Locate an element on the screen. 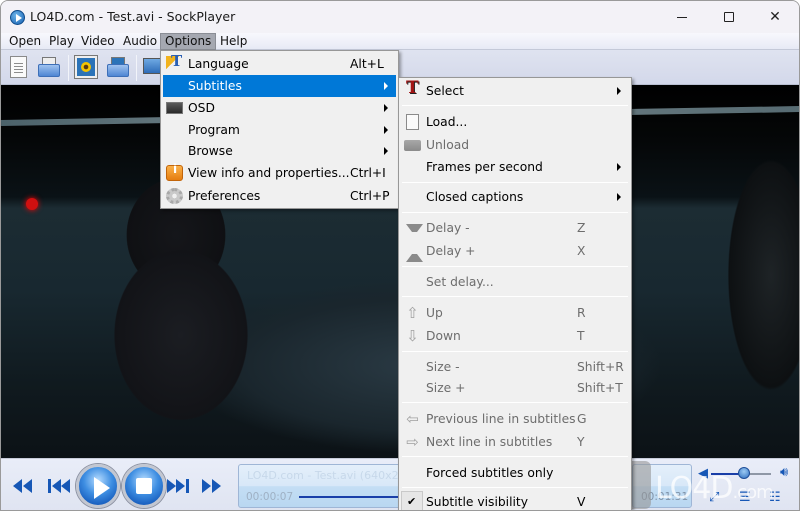 The height and width of the screenshot is (511, 800). title-bar: LO4D.com - Test.avi - SockPlayer ✕ is located at coordinates (400, 17).